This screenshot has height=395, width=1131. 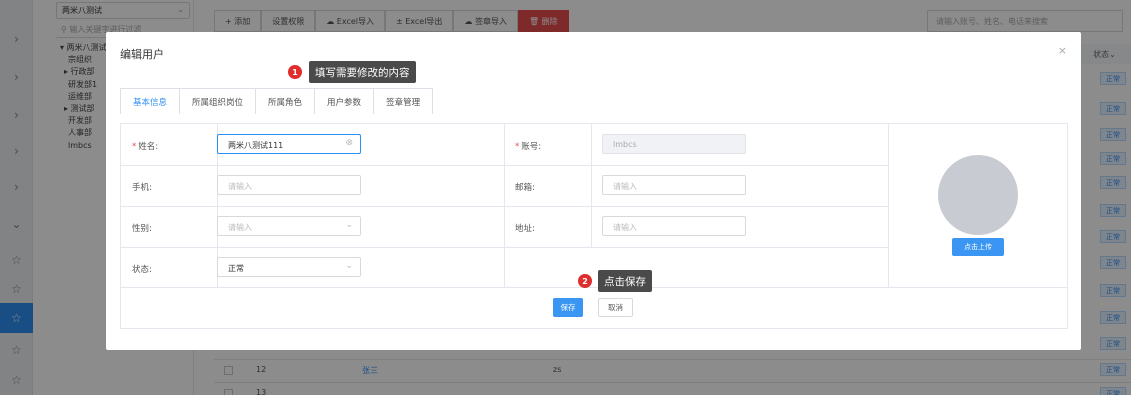 What do you see at coordinates (1062, 50) in the screenshot?
I see `close-icon: ×` at bounding box center [1062, 50].